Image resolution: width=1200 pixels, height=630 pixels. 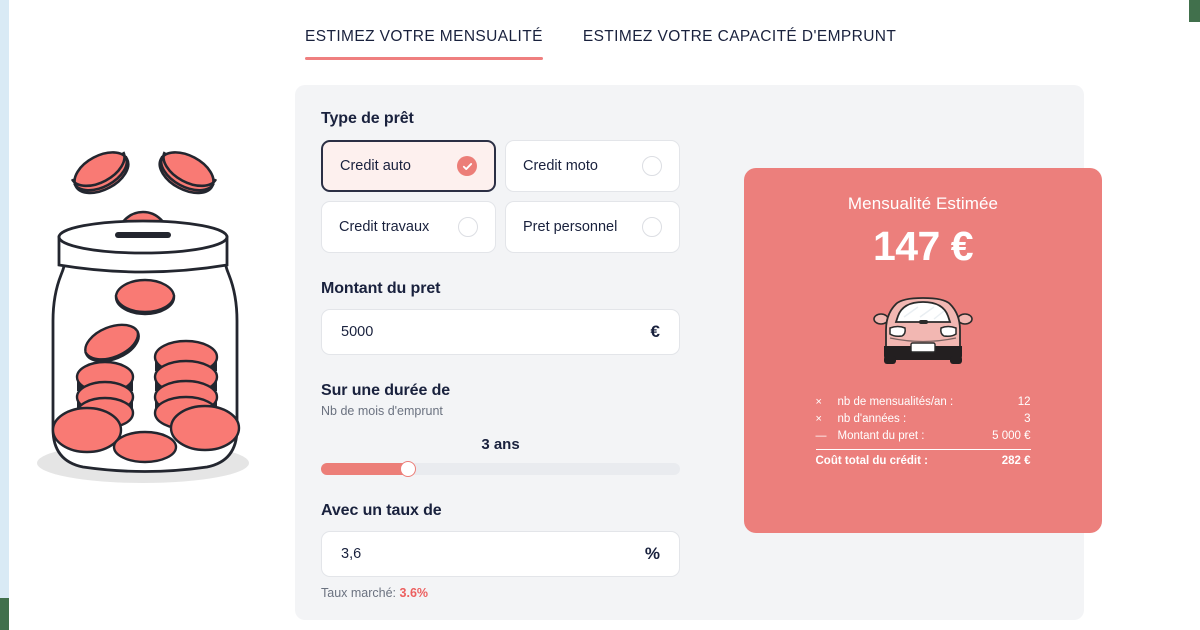 What do you see at coordinates (424, 36) in the screenshot?
I see `tab-label: ESTIMEZ VOTRE MENSUALITÉ` at bounding box center [424, 36].